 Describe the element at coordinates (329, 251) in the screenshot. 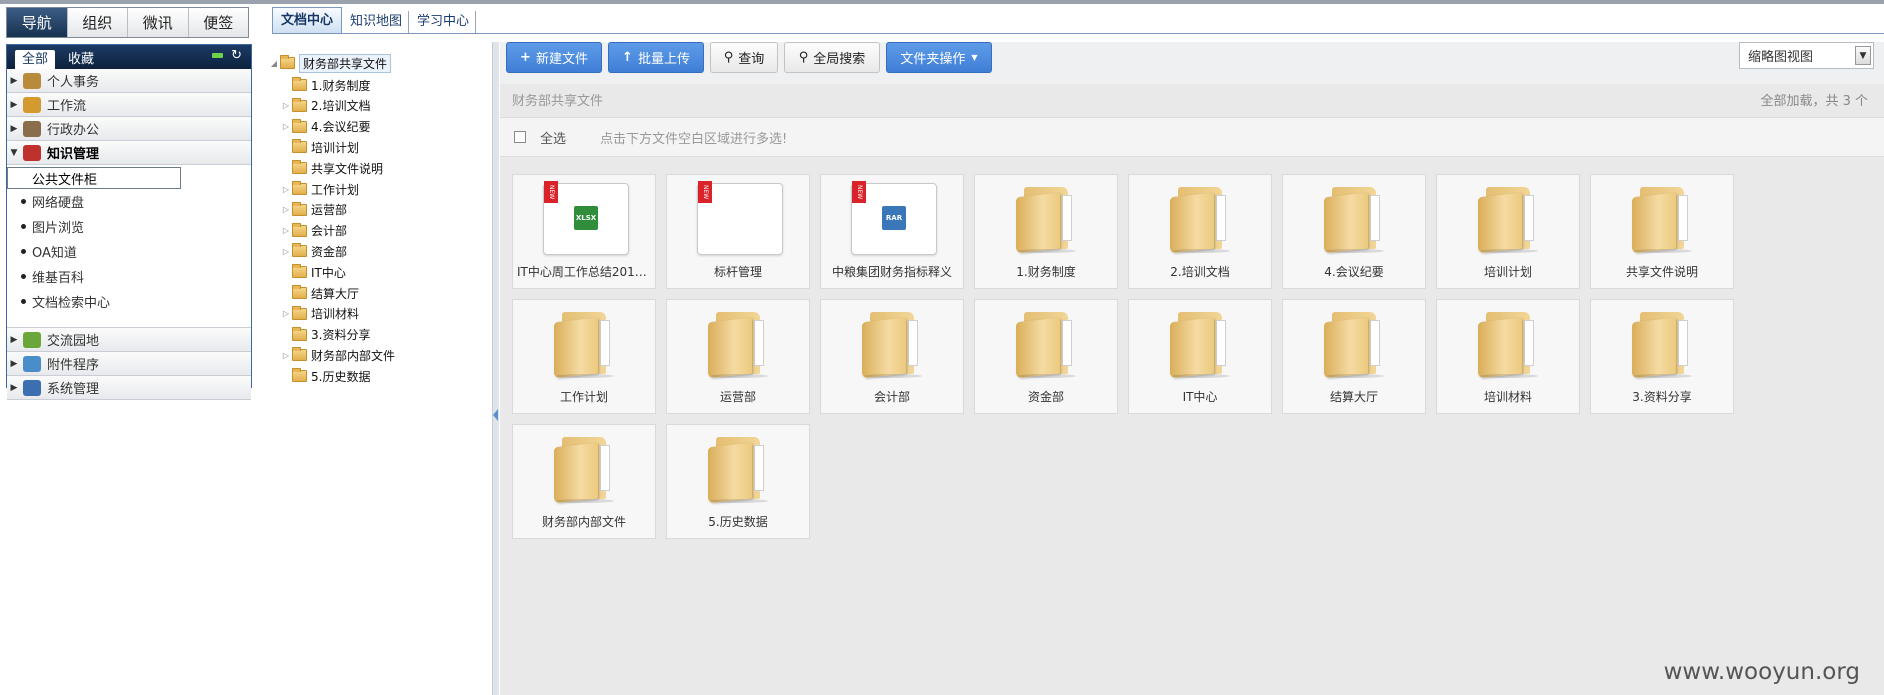

I see `tree-node-label: 资金部` at that location.